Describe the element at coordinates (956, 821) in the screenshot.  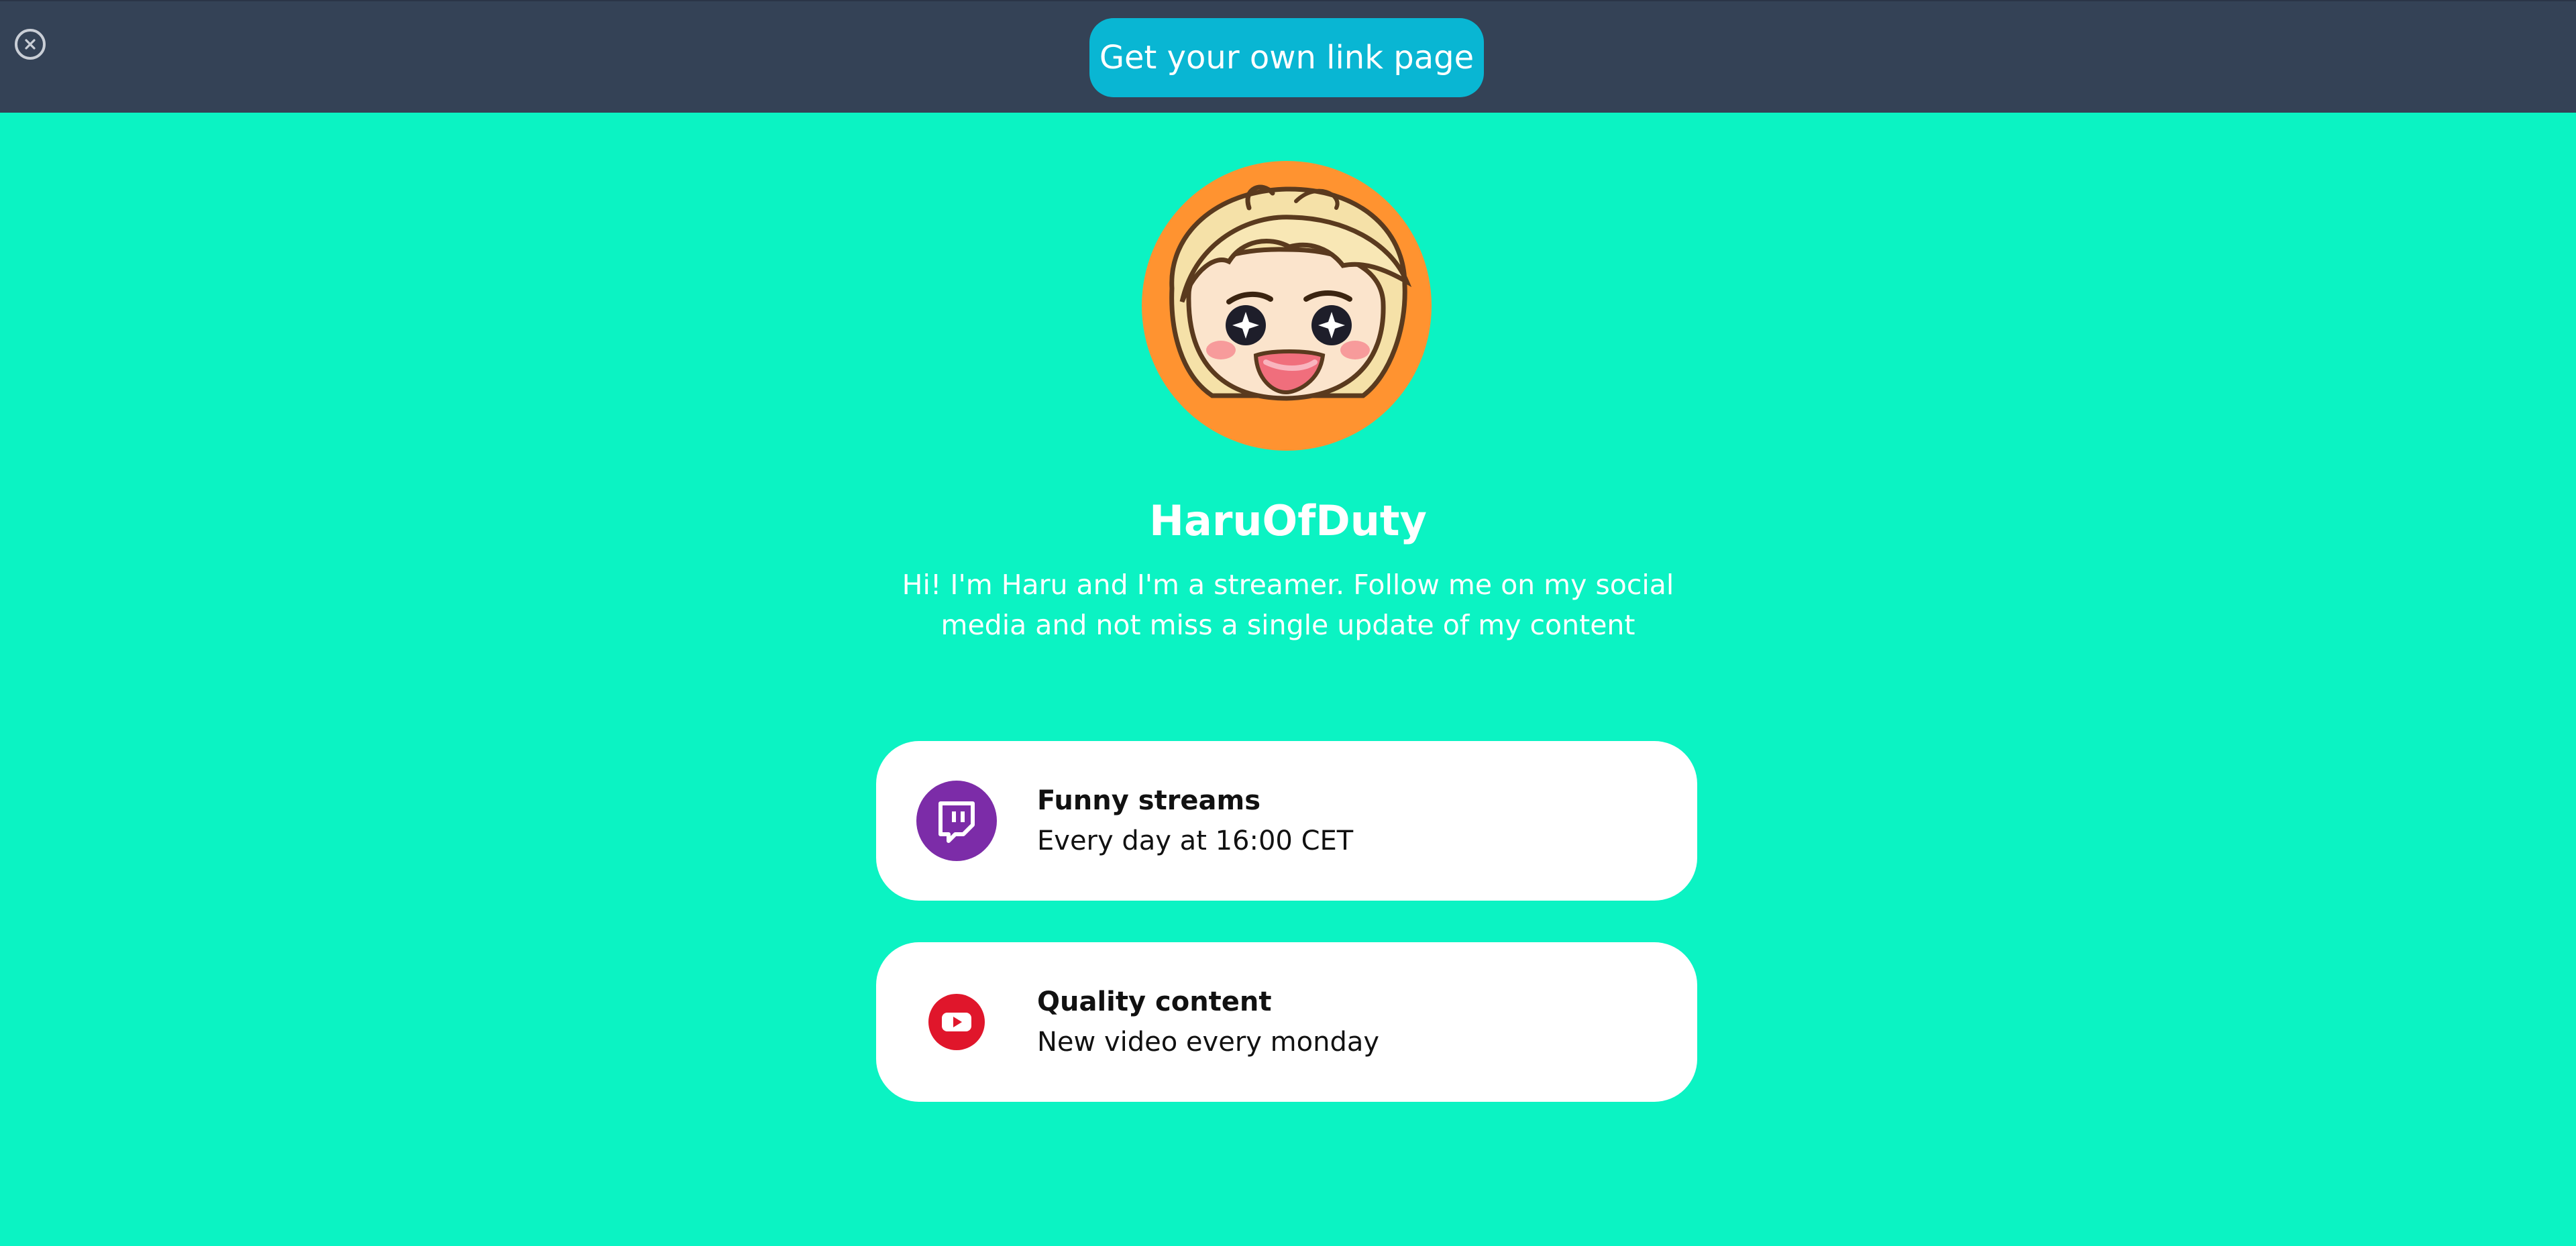
I see `twitch-icon` at that location.